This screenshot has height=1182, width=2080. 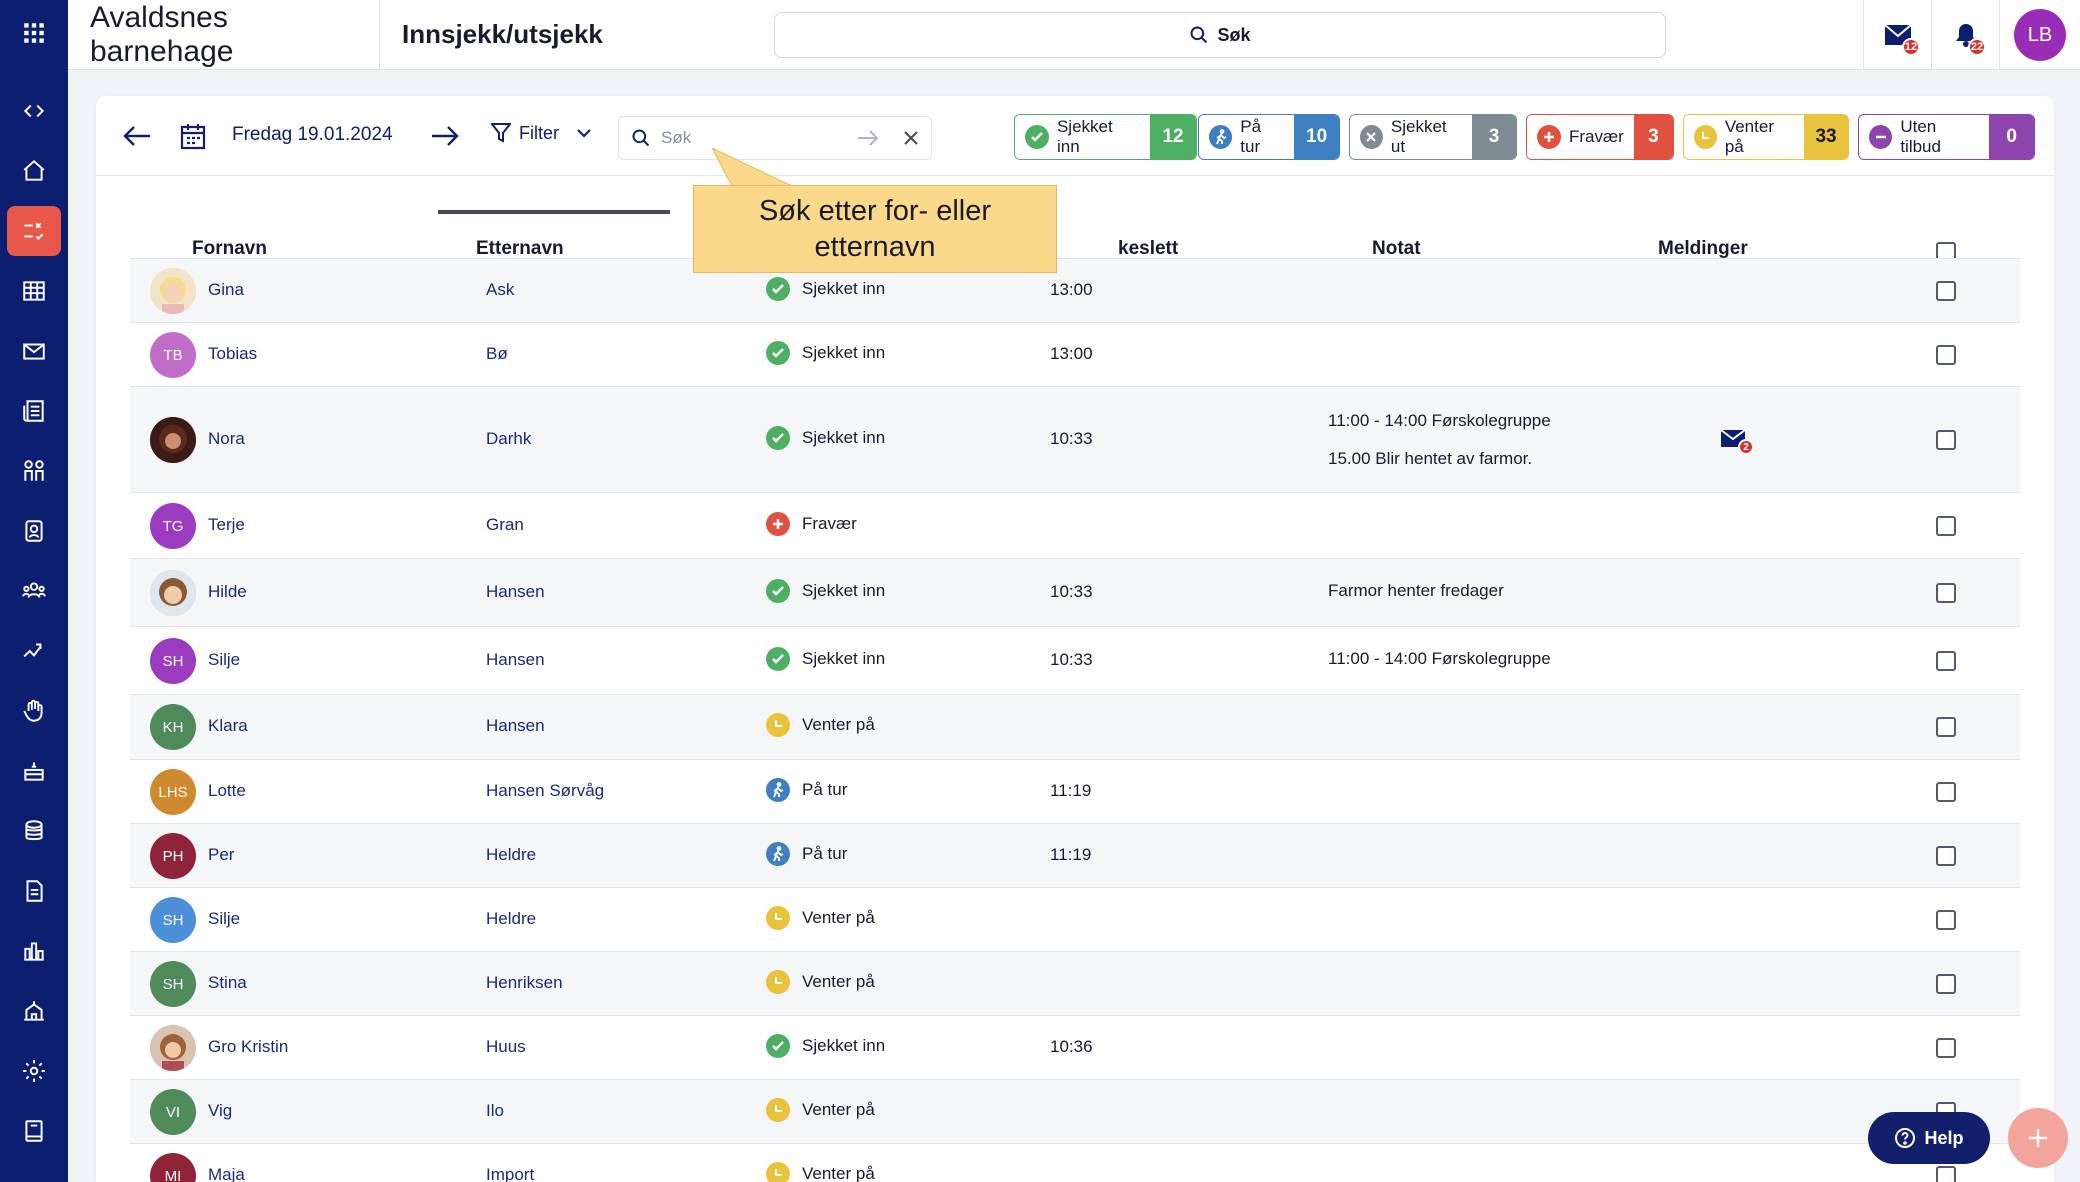 I want to click on table-row: PH Per Heldre På tur 11:19, so click(x=1075, y=855).